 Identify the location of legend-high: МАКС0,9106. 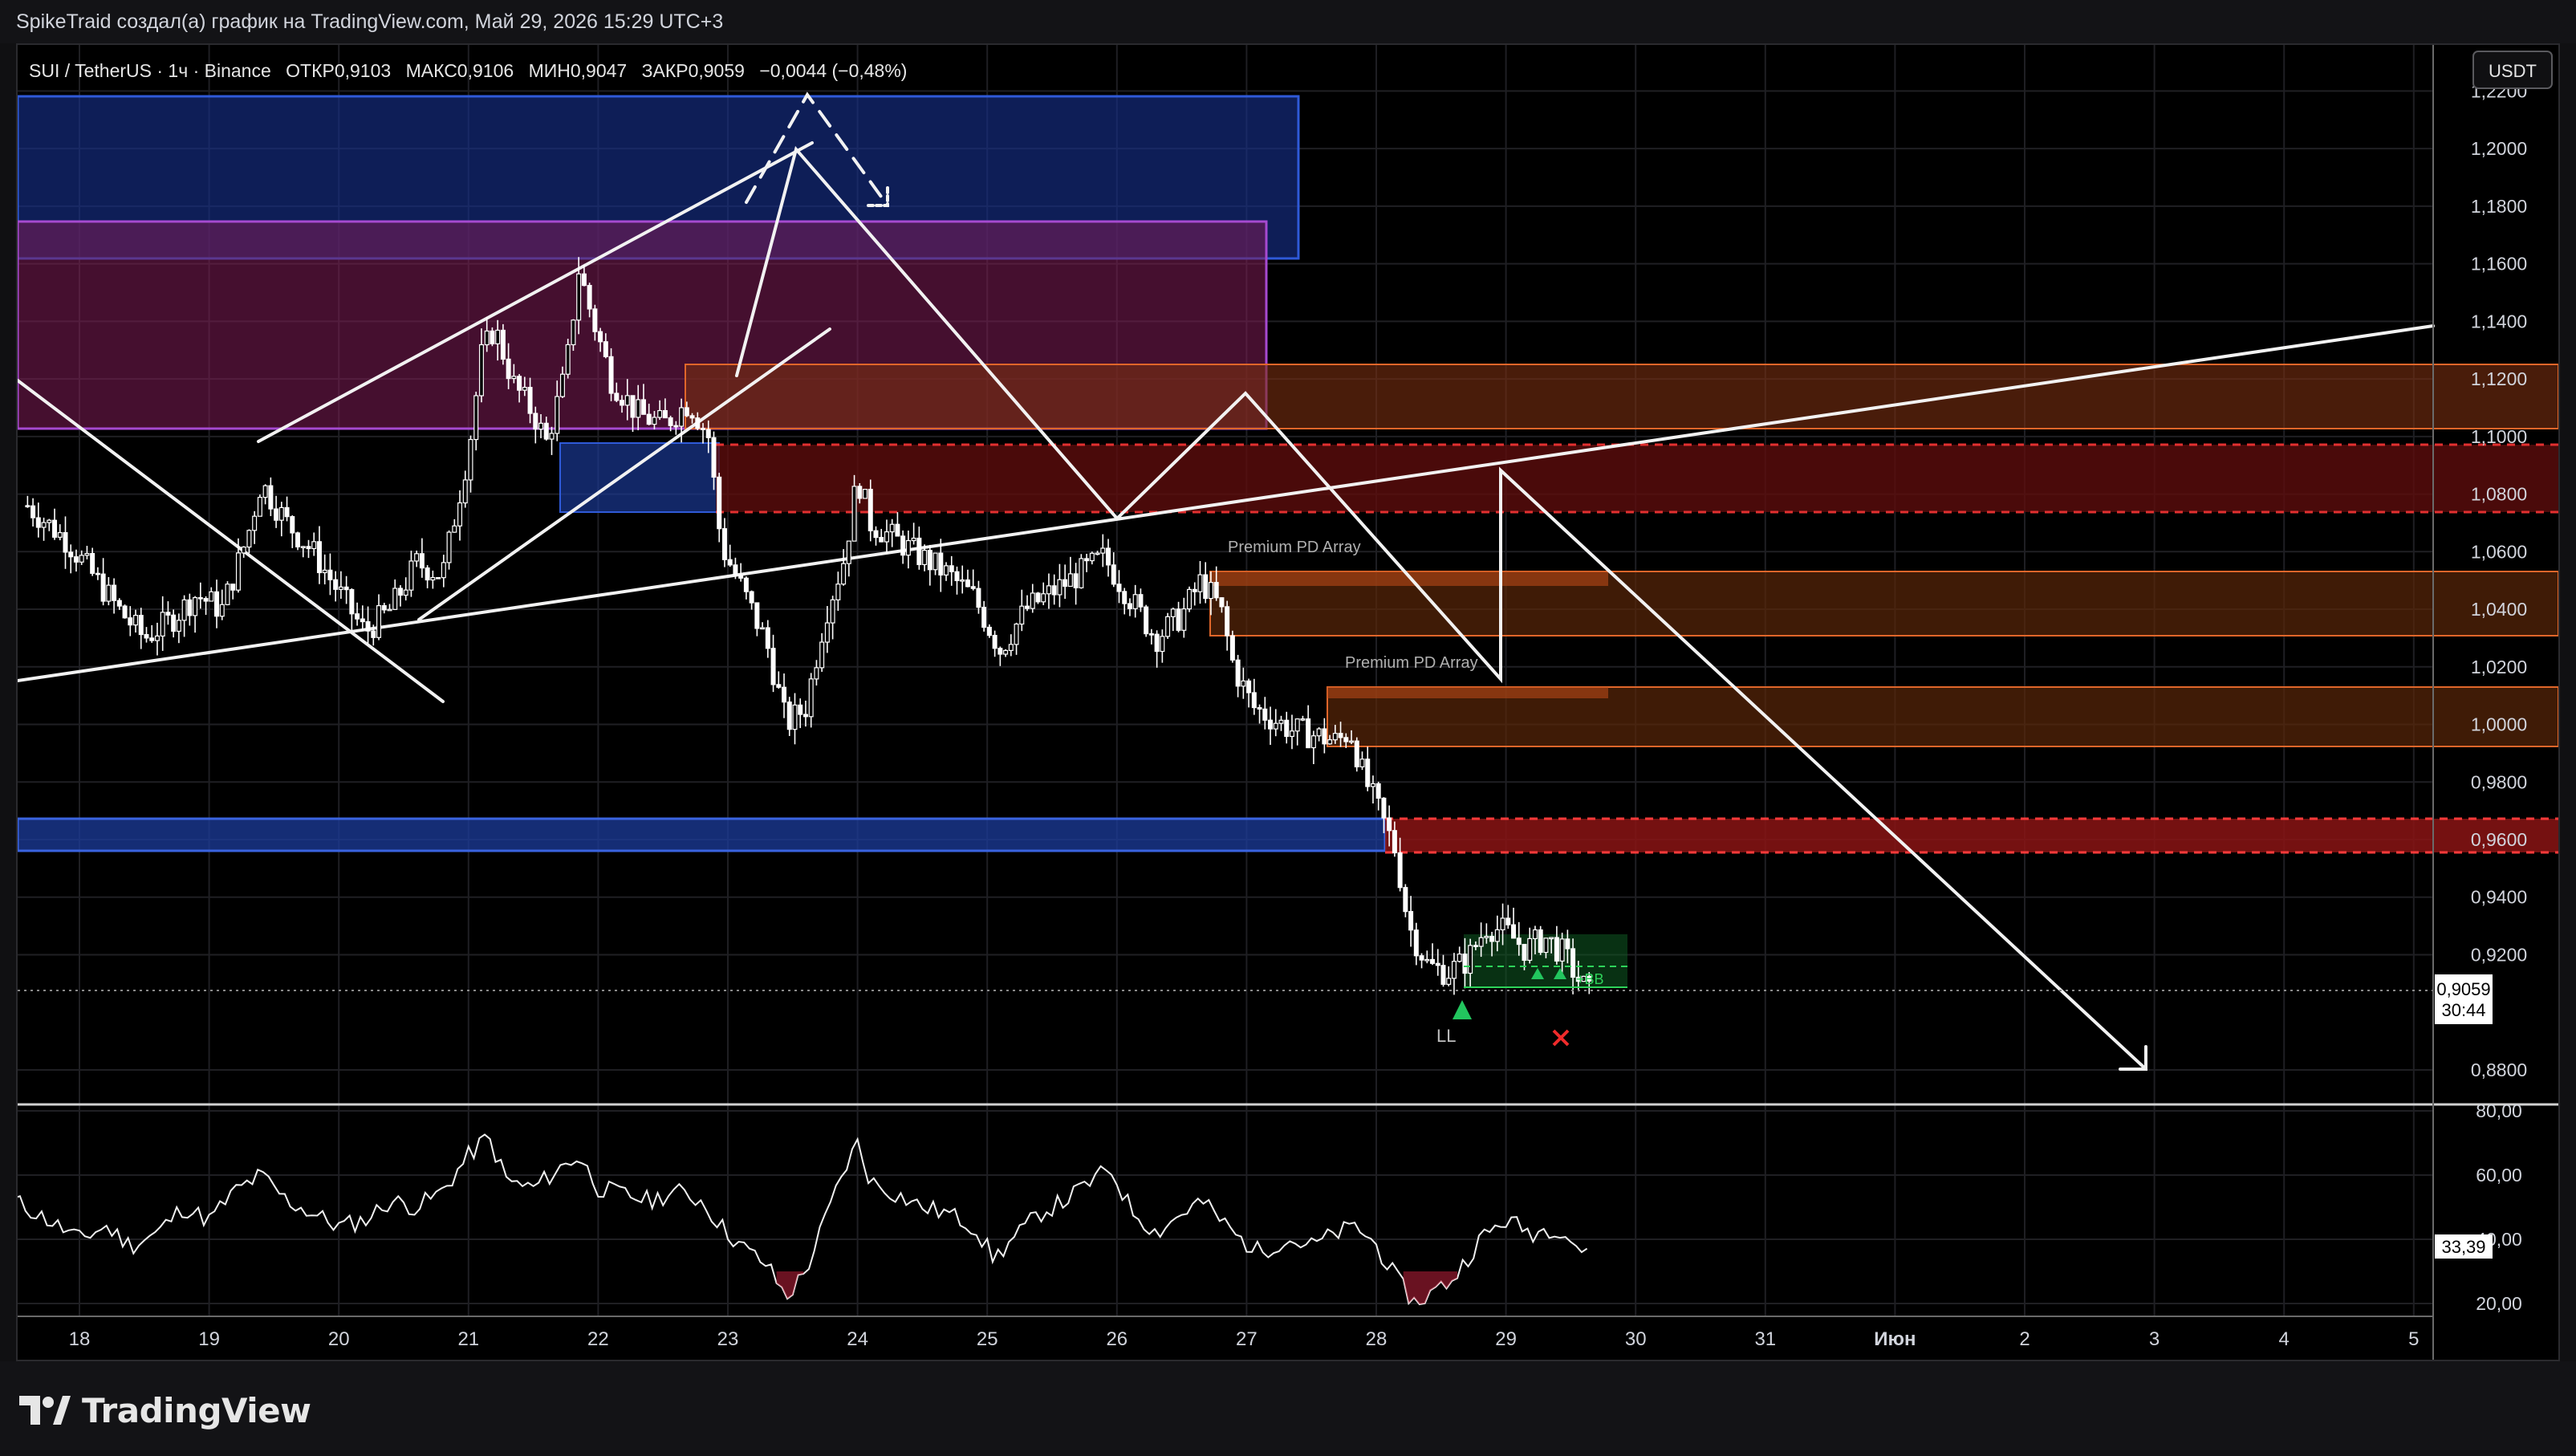
(460, 71).